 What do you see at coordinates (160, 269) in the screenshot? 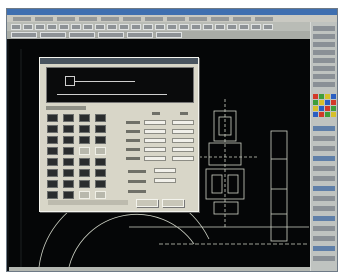
I see `command-line` at bounding box center [160, 269].